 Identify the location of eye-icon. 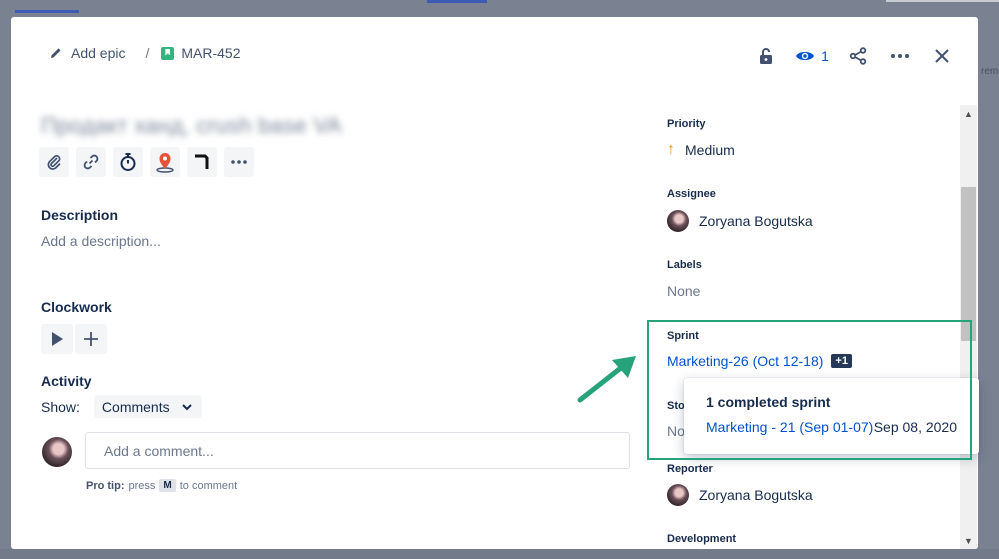
(805, 56).